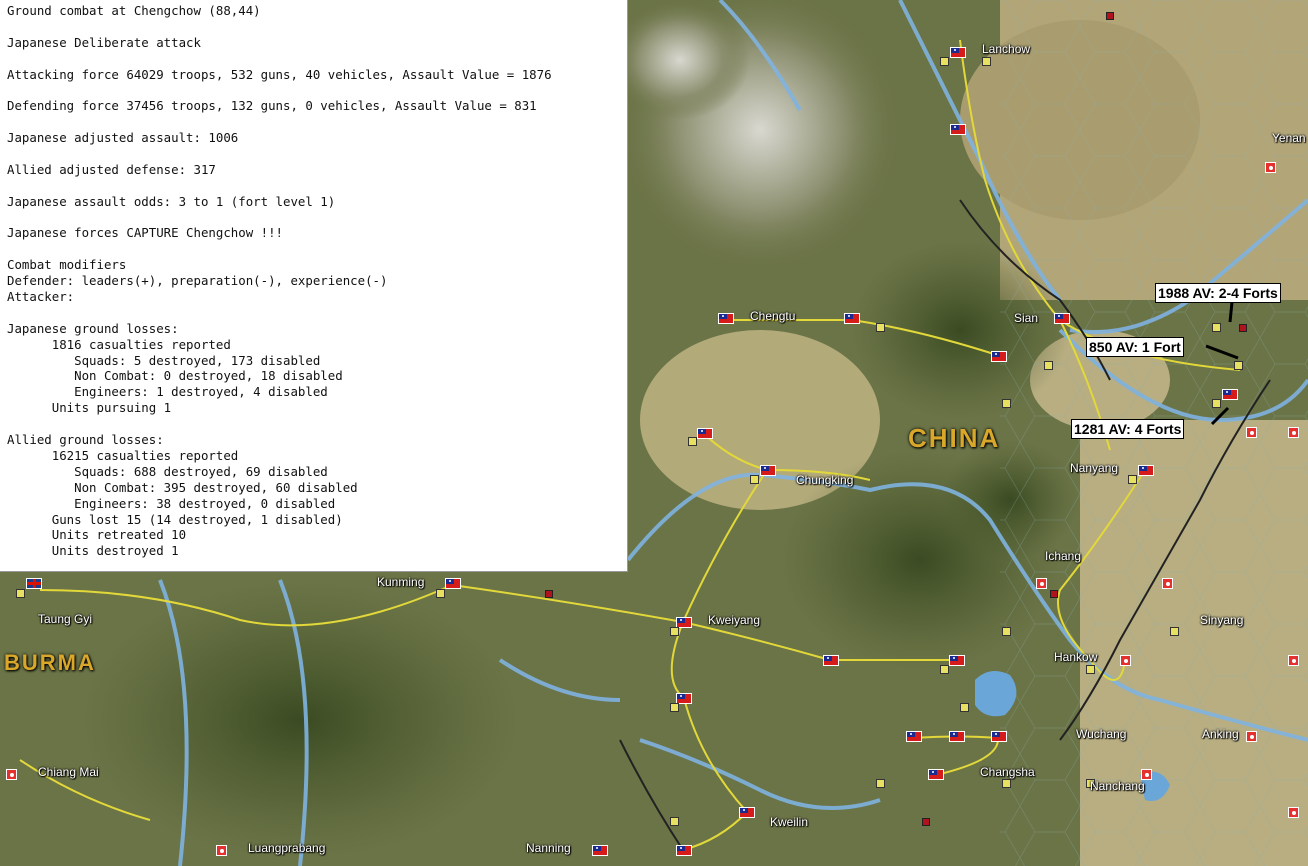 The height and width of the screenshot is (866, 1308). I want to click on base-y4, so click(1216, 327).